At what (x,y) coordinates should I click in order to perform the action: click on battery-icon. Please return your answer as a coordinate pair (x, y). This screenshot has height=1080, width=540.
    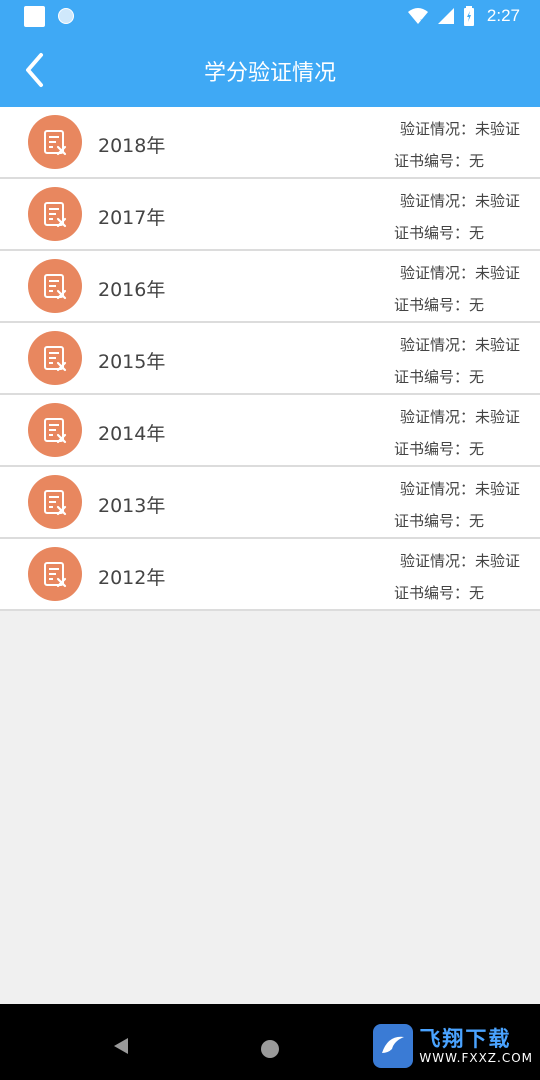
    Looking at the image, I should click on (468, 16).